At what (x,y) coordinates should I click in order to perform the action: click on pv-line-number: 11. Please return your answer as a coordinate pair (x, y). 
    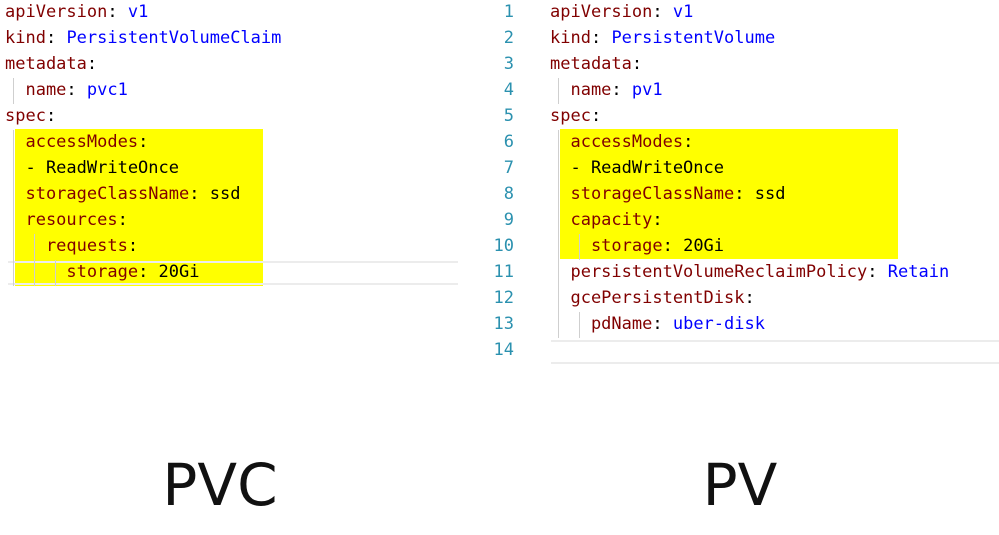
    Looking at the image, I should click on (503, 272).